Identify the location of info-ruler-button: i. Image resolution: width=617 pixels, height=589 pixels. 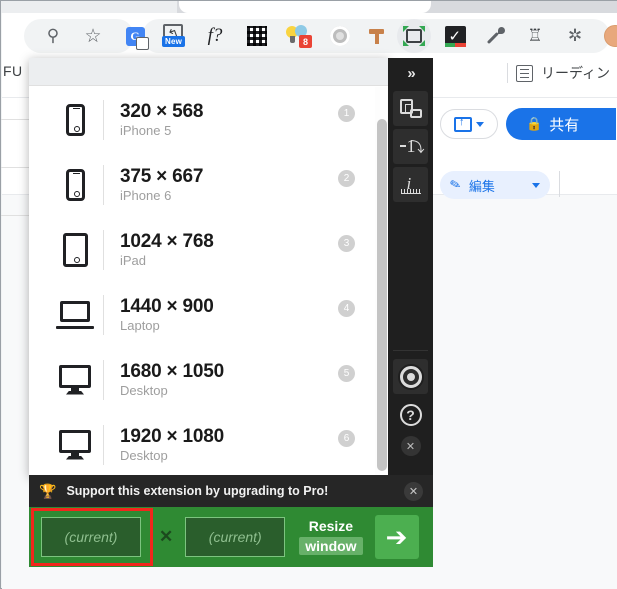
(410, 184).